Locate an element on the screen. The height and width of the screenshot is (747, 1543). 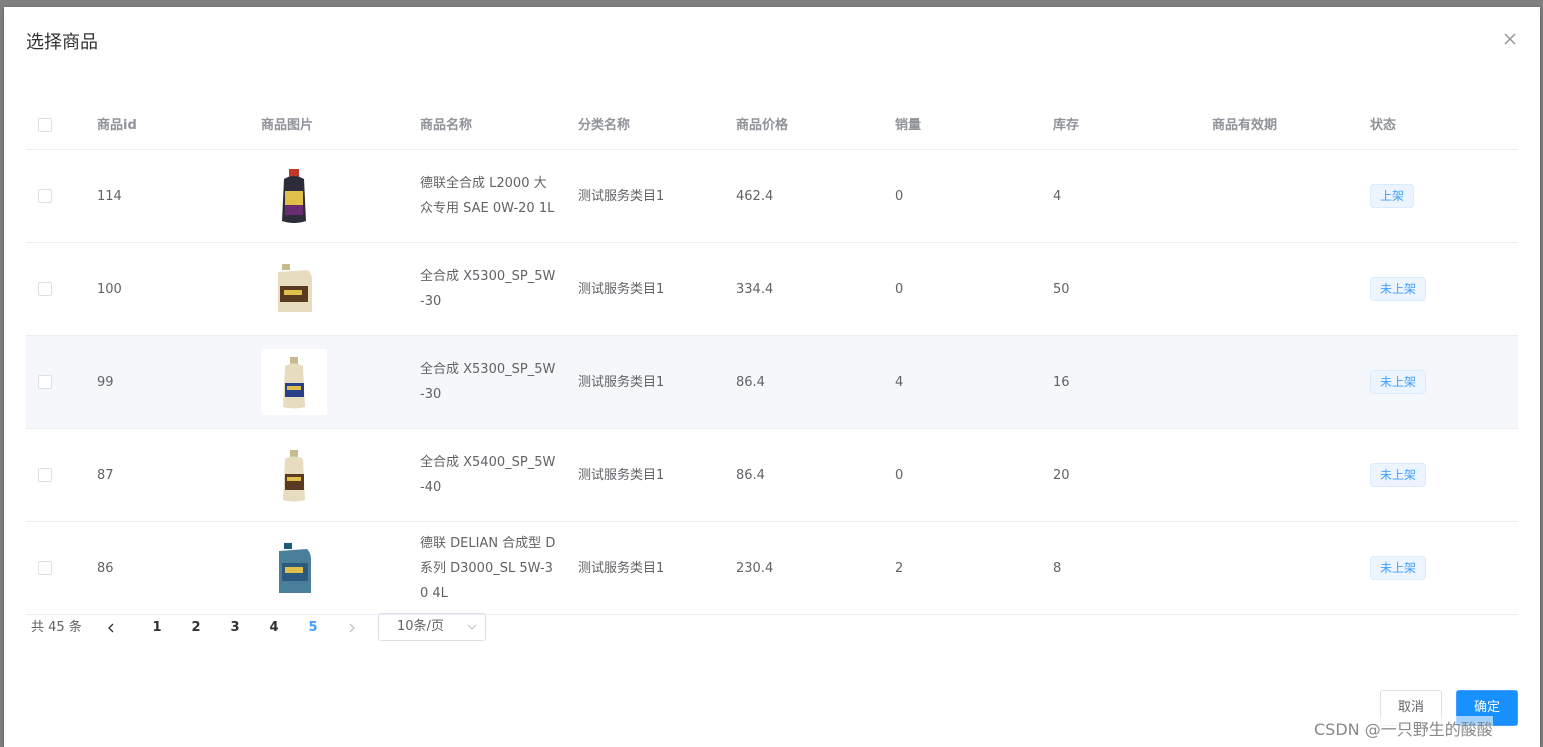
row-price: 230.4 is located at coordinates (755, 568).